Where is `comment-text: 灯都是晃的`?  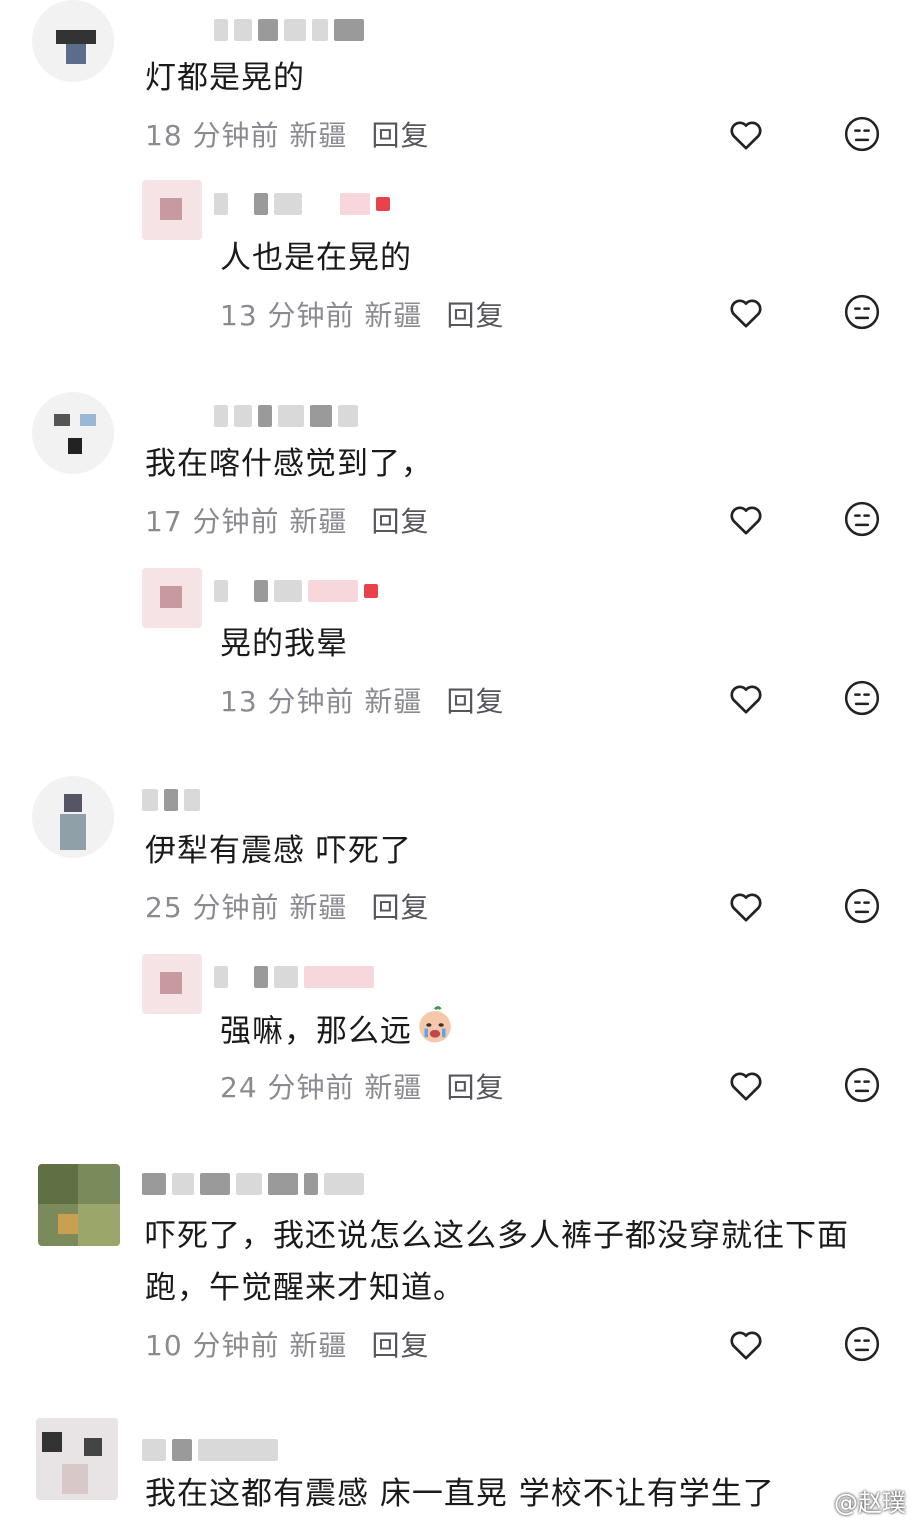
comment-text: 灯都是晃的 is located at coordinates (225, 78).